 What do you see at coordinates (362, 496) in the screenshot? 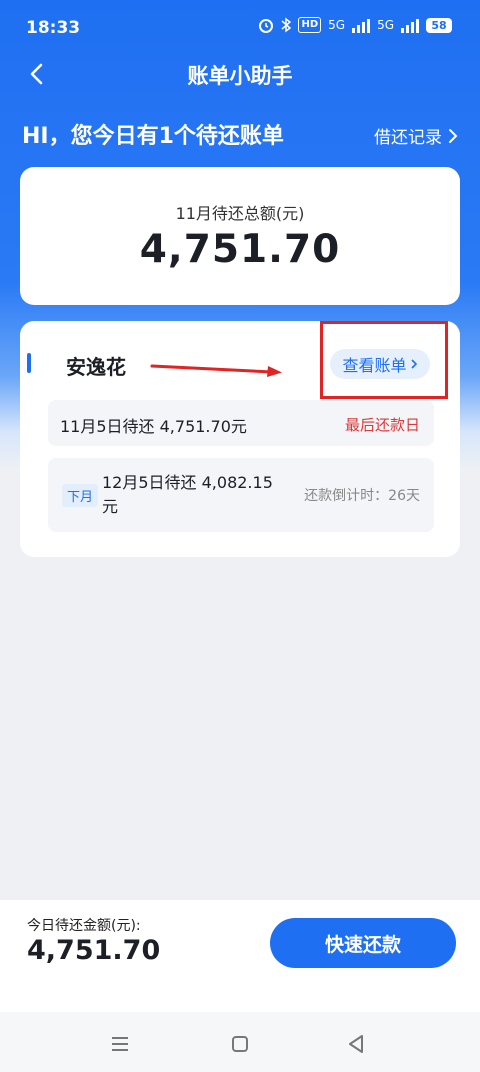
I see `countdown-text: 还款倒计时：26天` at bounding box center [362, 496].